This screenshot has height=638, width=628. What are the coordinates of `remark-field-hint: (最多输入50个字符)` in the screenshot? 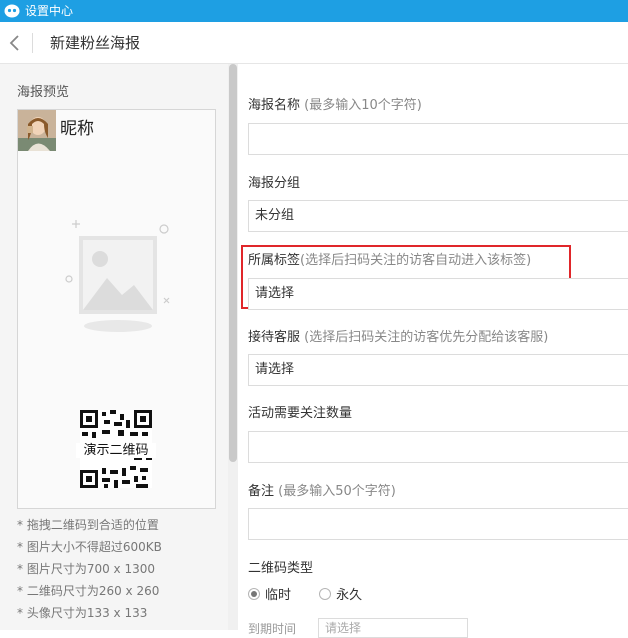 It's located at (337, 491).